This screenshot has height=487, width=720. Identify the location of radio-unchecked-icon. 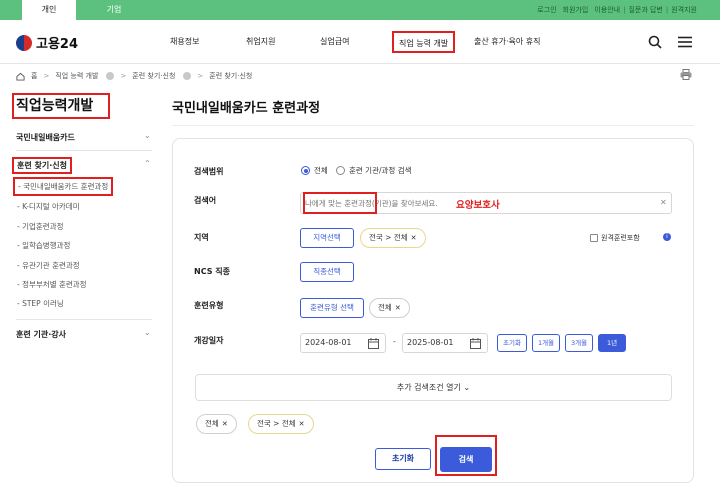
(340, 170).